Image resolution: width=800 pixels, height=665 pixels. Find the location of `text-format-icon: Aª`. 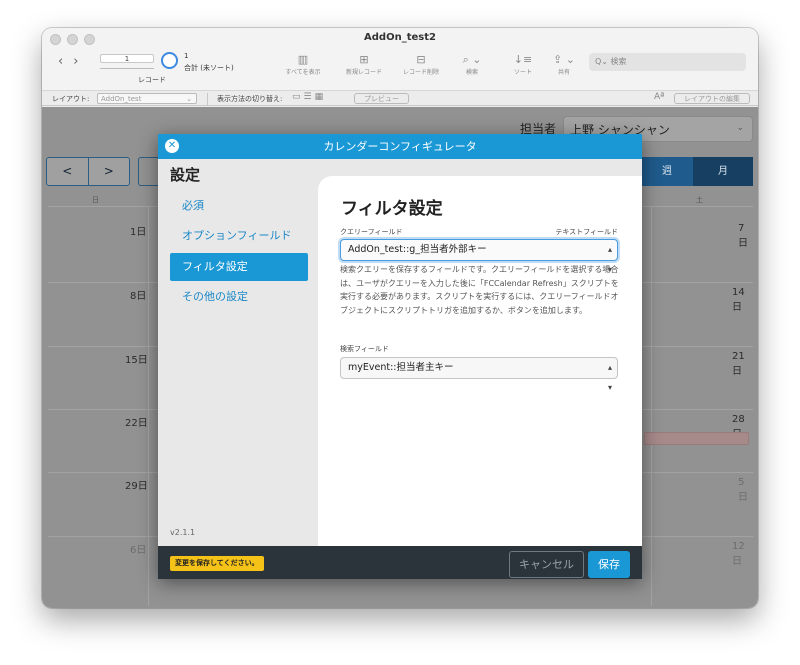

text-format-icon: Aª is located at coordinates (659, 97).